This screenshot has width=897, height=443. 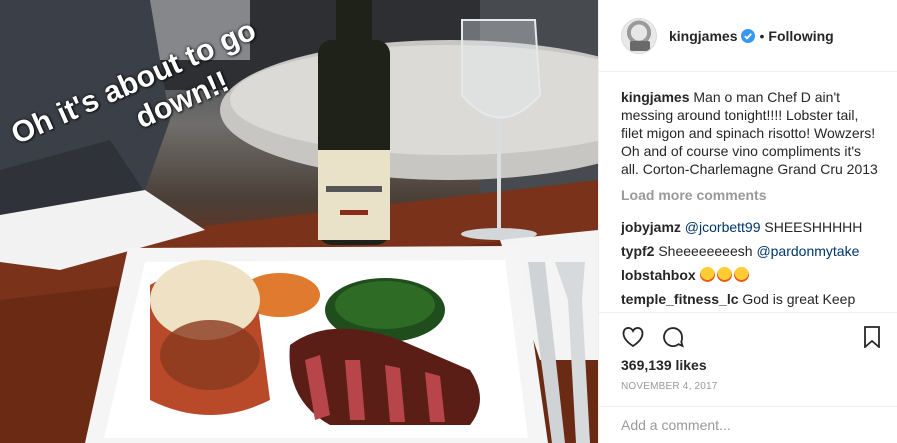 I want to click on comment-username: lobstahbox, so click(x=658, y=275).